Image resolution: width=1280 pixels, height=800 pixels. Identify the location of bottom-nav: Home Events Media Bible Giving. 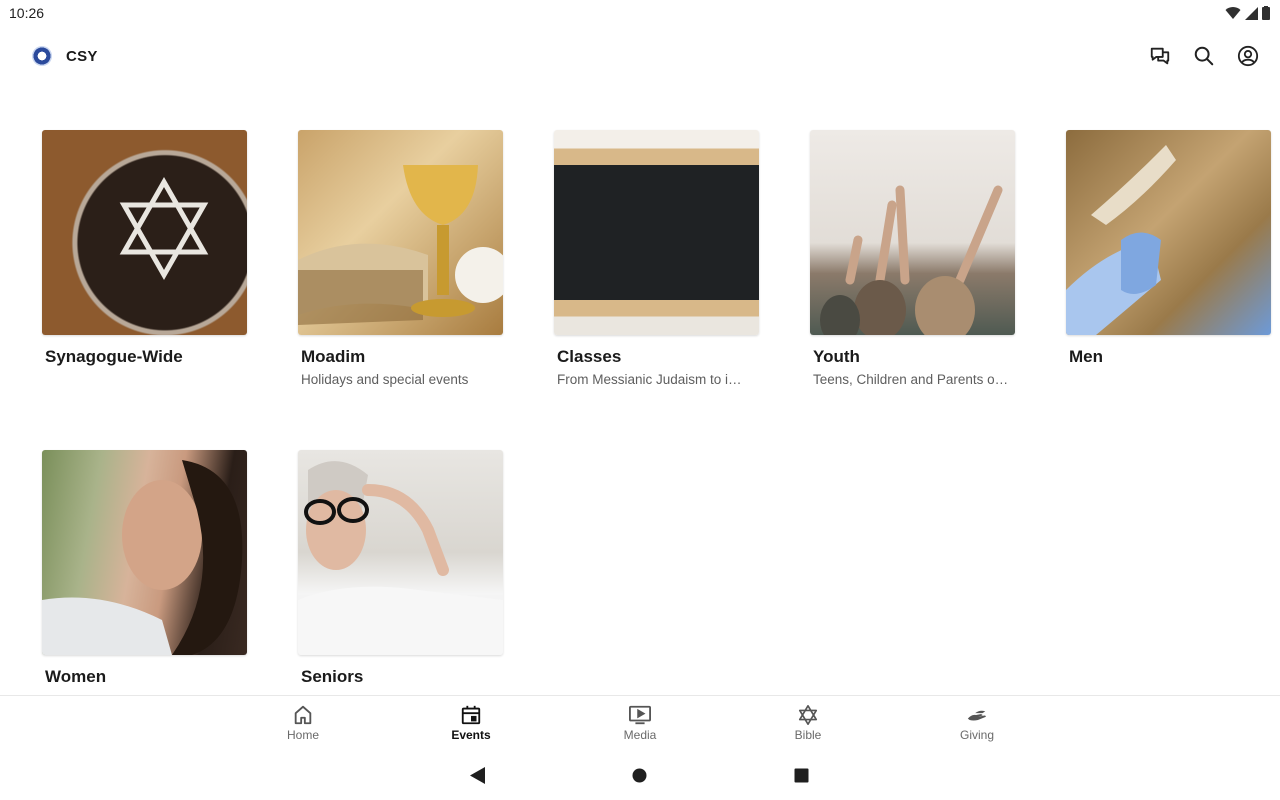
(640, 724).